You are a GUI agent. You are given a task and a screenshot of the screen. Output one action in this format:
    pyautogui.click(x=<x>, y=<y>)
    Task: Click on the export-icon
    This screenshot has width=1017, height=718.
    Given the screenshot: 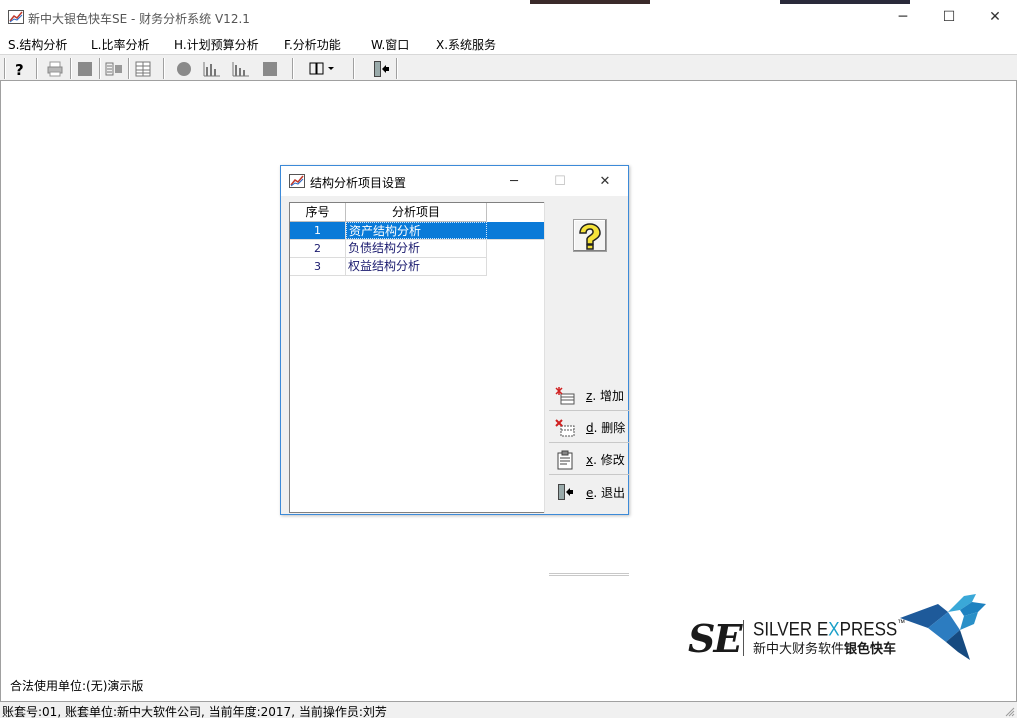 What is the action you would take?
    pyautogui.click(x=113, y=68)
    